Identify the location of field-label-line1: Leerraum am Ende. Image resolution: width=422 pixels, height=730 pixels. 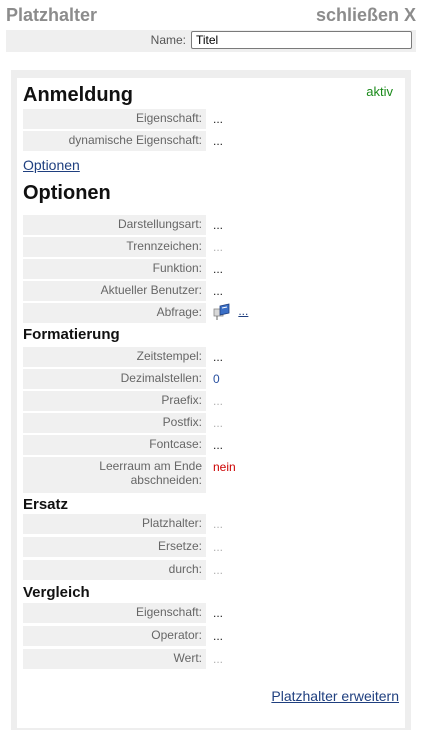
(150, 466).